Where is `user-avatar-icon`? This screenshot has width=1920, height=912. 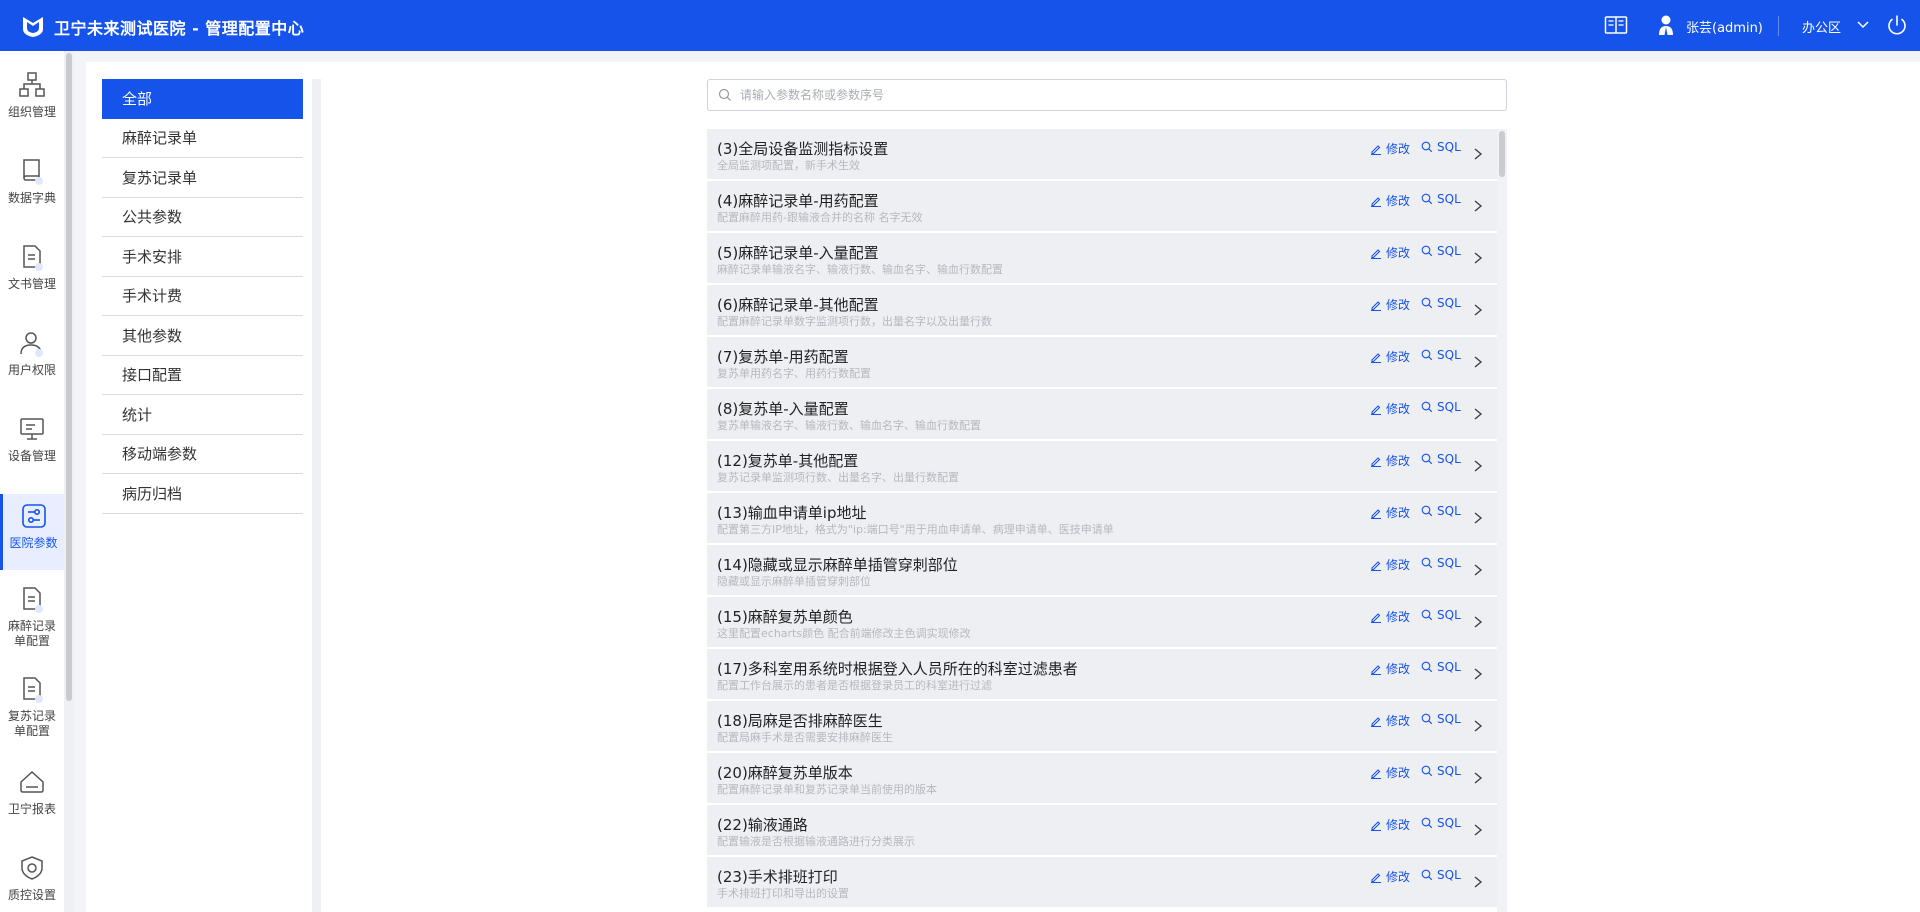
user-avatar-icon is located at coordinates (1666, 25).